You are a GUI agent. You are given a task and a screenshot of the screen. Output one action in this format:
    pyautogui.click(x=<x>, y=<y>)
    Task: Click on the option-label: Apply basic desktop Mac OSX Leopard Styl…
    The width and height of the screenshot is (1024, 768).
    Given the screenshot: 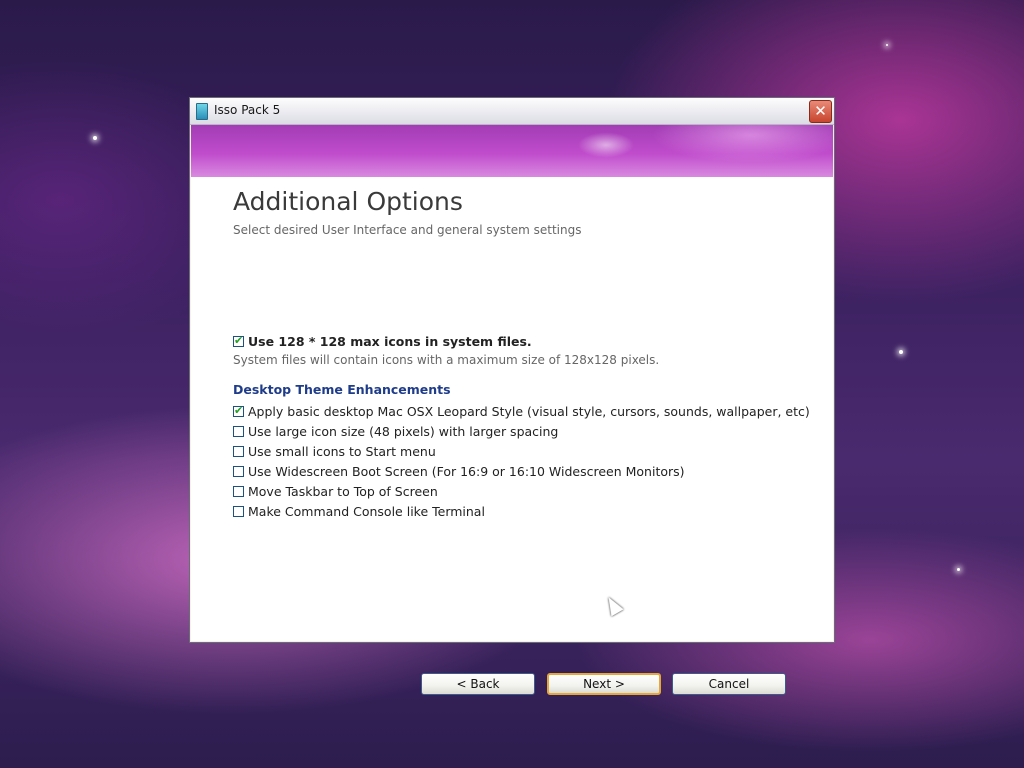 What is the action you would take?
    pyautogui.click(x=529, y=411)
    